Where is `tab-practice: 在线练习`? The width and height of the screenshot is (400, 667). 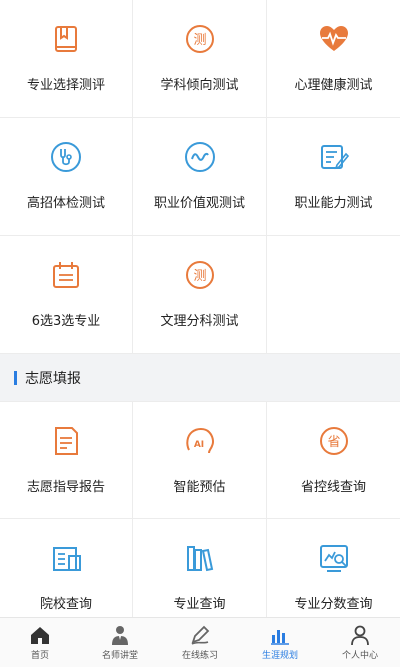 tab-practice: 在线练习 is located at coordinates (200, 642).